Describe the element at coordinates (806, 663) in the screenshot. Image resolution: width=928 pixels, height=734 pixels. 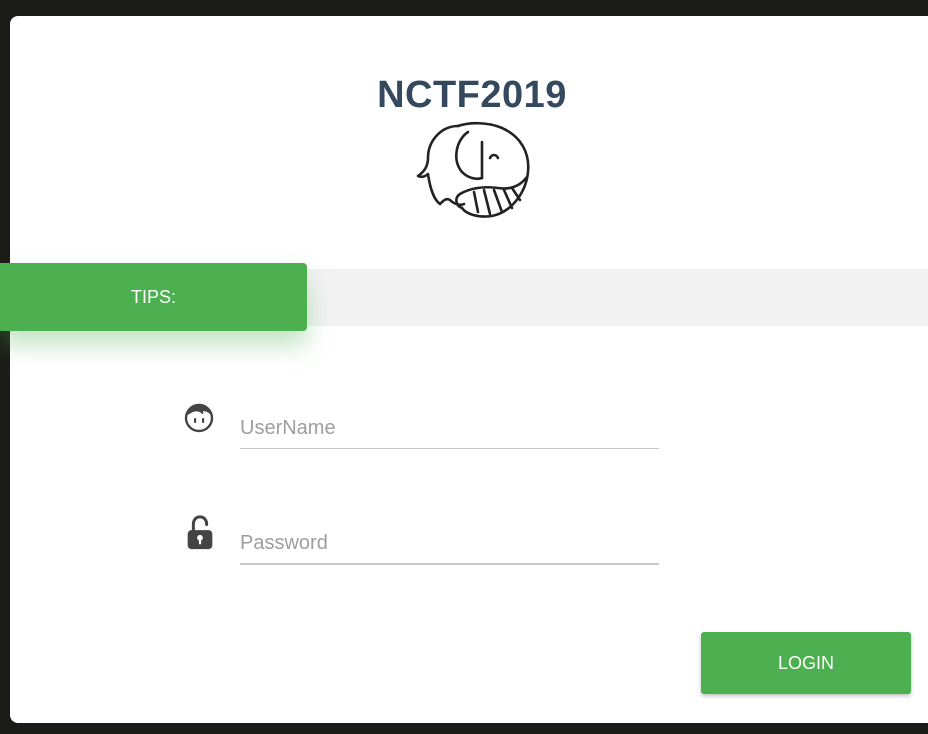
I see `login-button: LOGIN` at that location.